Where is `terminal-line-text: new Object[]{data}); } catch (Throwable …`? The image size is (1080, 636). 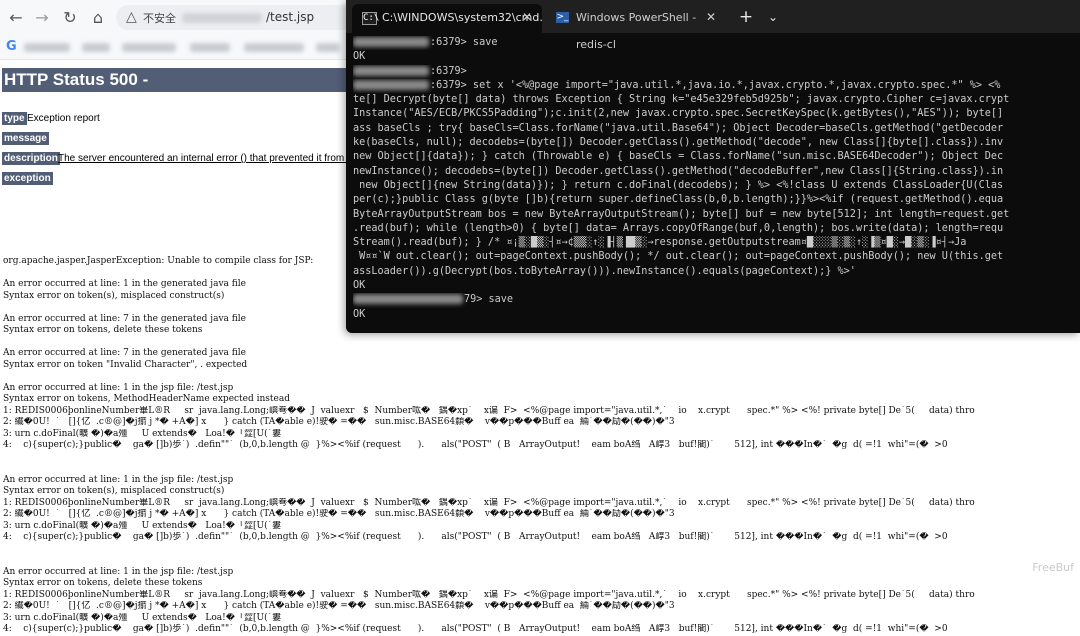 terminal-line-text: new Object[]{data}); } catch (Throwable … is located at coordinates (678, 157).